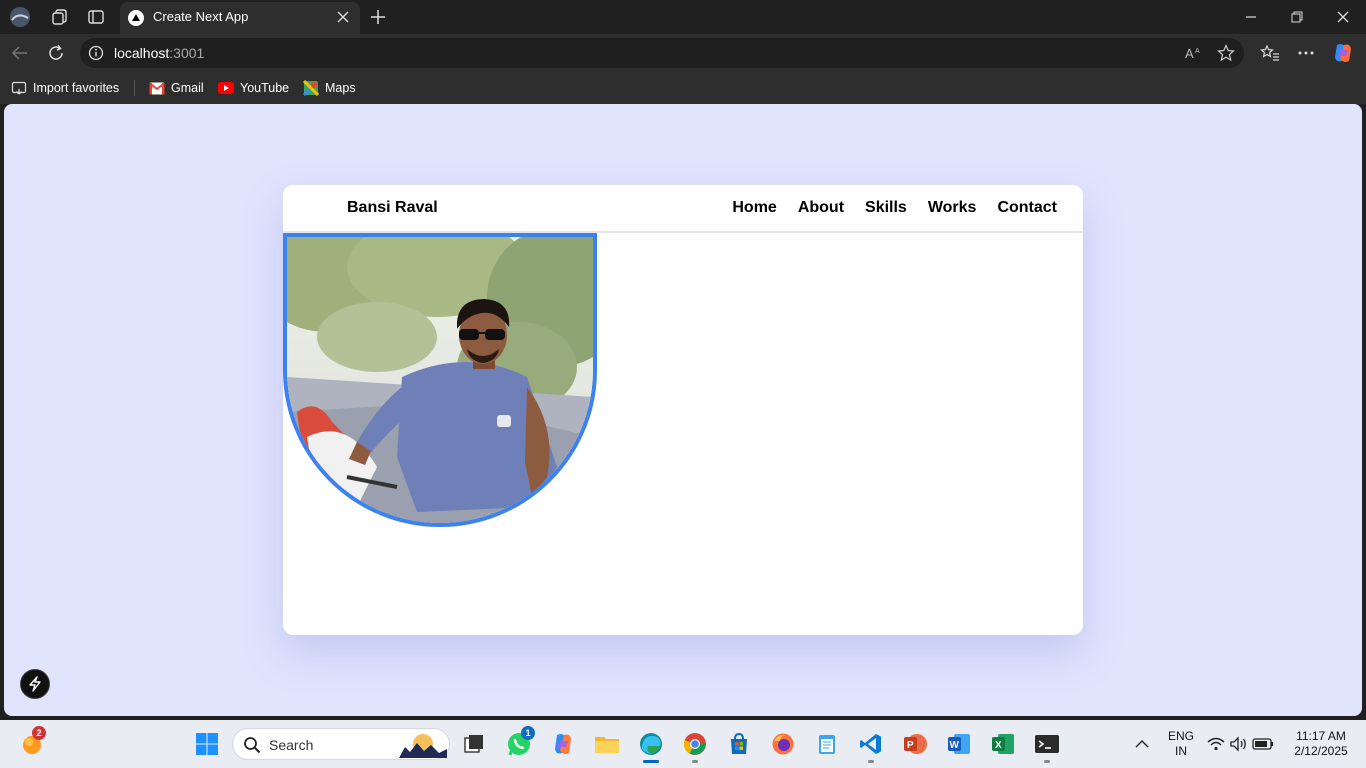 The height and width of the screenshot is (768, 1366). I want to click on restore-icon, so click(1297, 17).